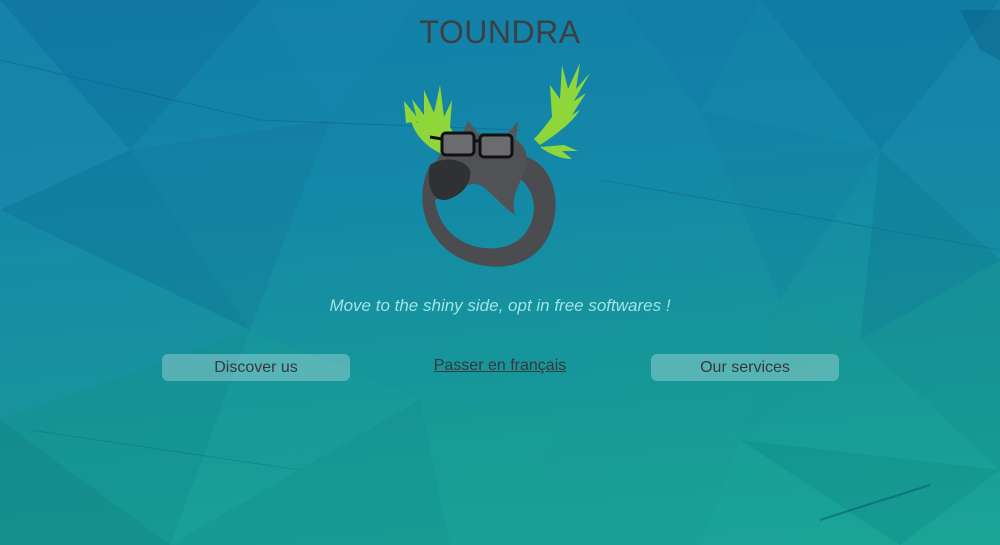 The width and height of the screenshot is (1000, 545). Describe the element at coordinates (500, 366) in the screenshot. I see `language-switch-link: Passer en français` at that location.